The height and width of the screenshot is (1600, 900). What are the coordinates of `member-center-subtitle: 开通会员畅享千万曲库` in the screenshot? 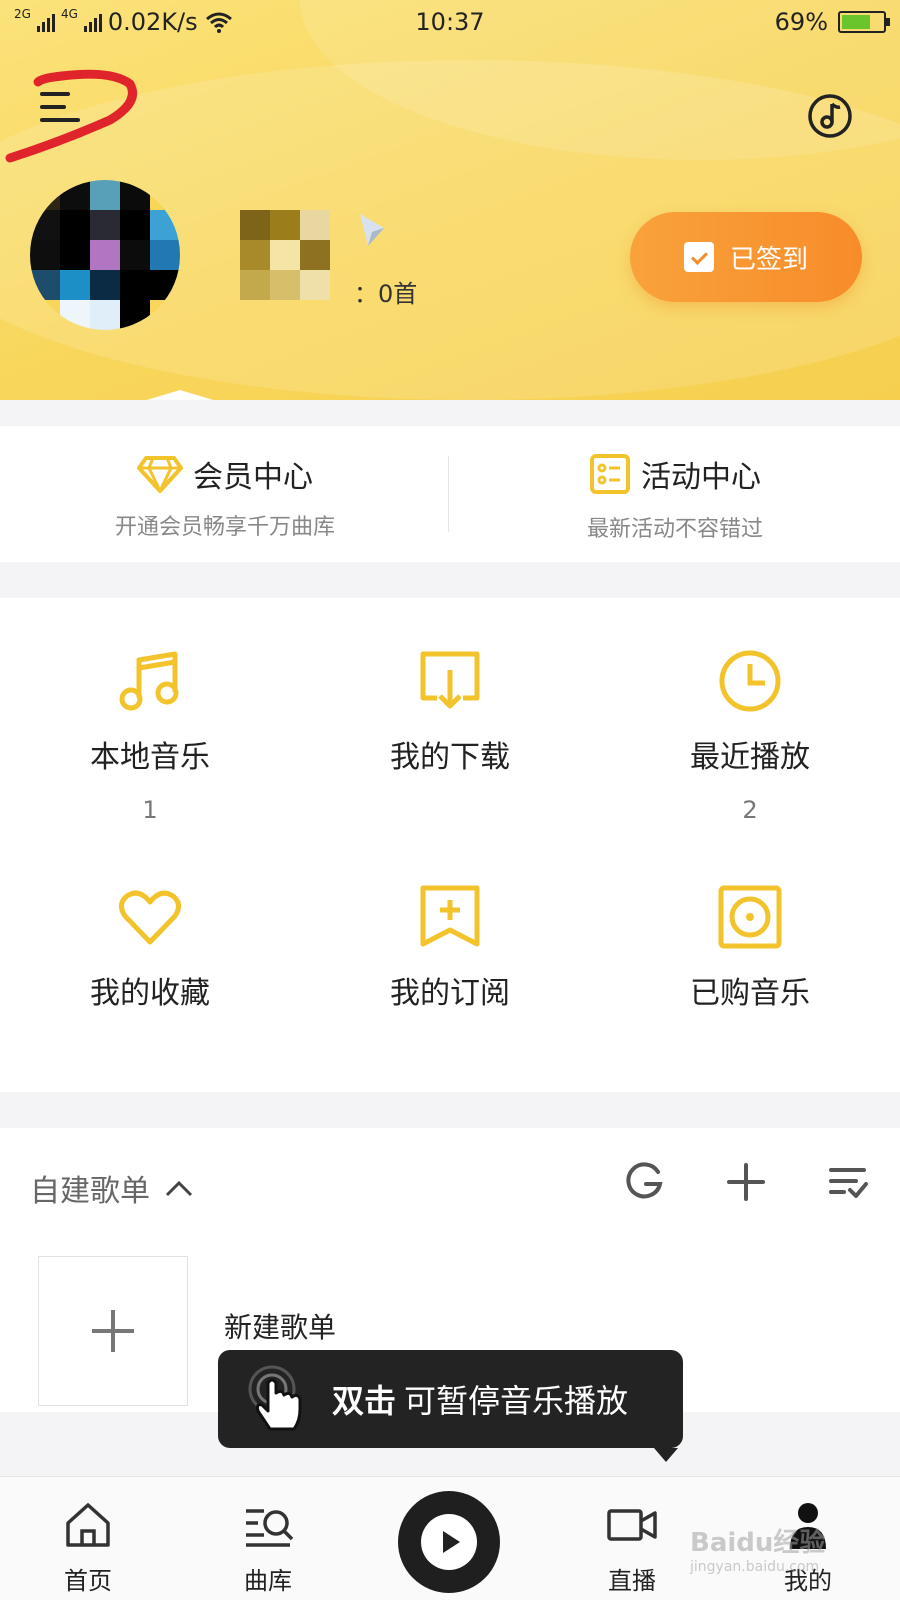 It's located at (224, 527).